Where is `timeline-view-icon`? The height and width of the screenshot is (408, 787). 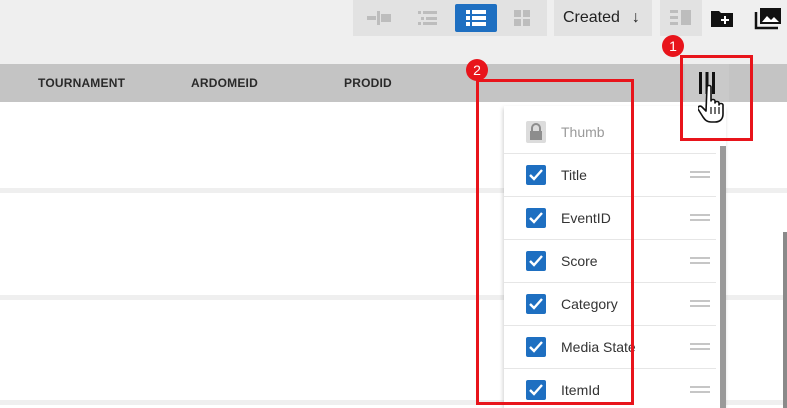
timeline-view-icon is located at coordinates (379, 18).